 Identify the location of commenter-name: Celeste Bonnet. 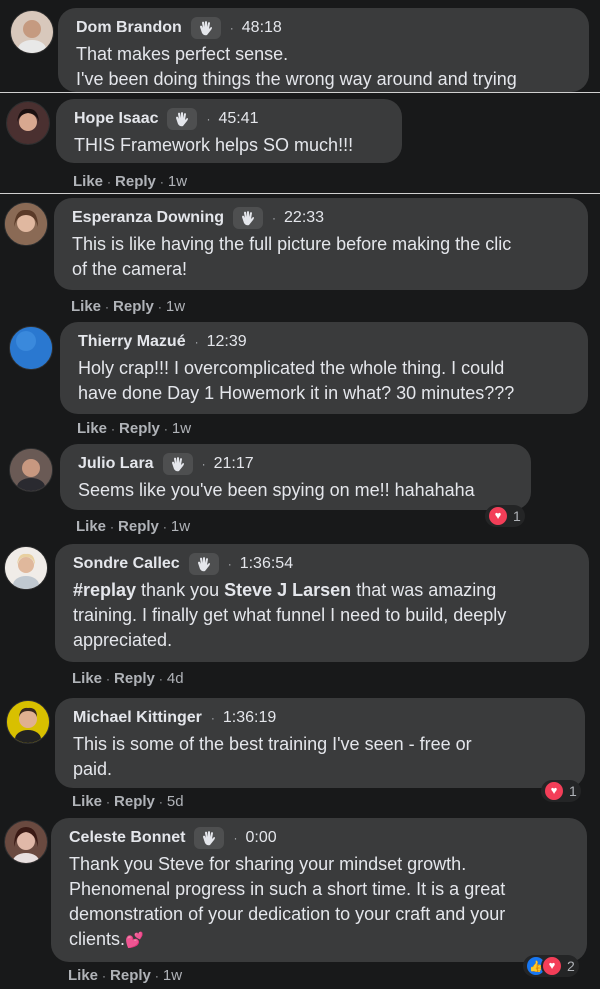
(127, 838).